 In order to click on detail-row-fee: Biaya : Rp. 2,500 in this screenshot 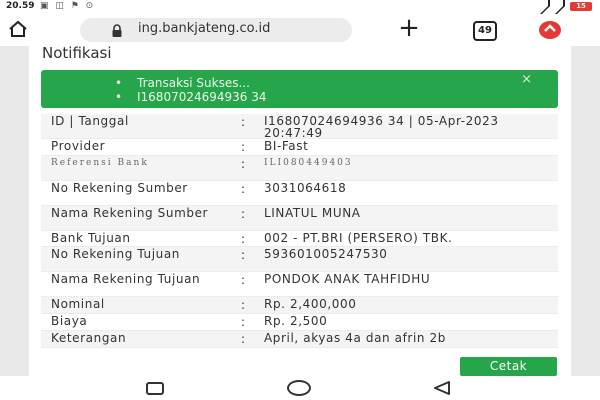, I will do `click(299, 322)`.